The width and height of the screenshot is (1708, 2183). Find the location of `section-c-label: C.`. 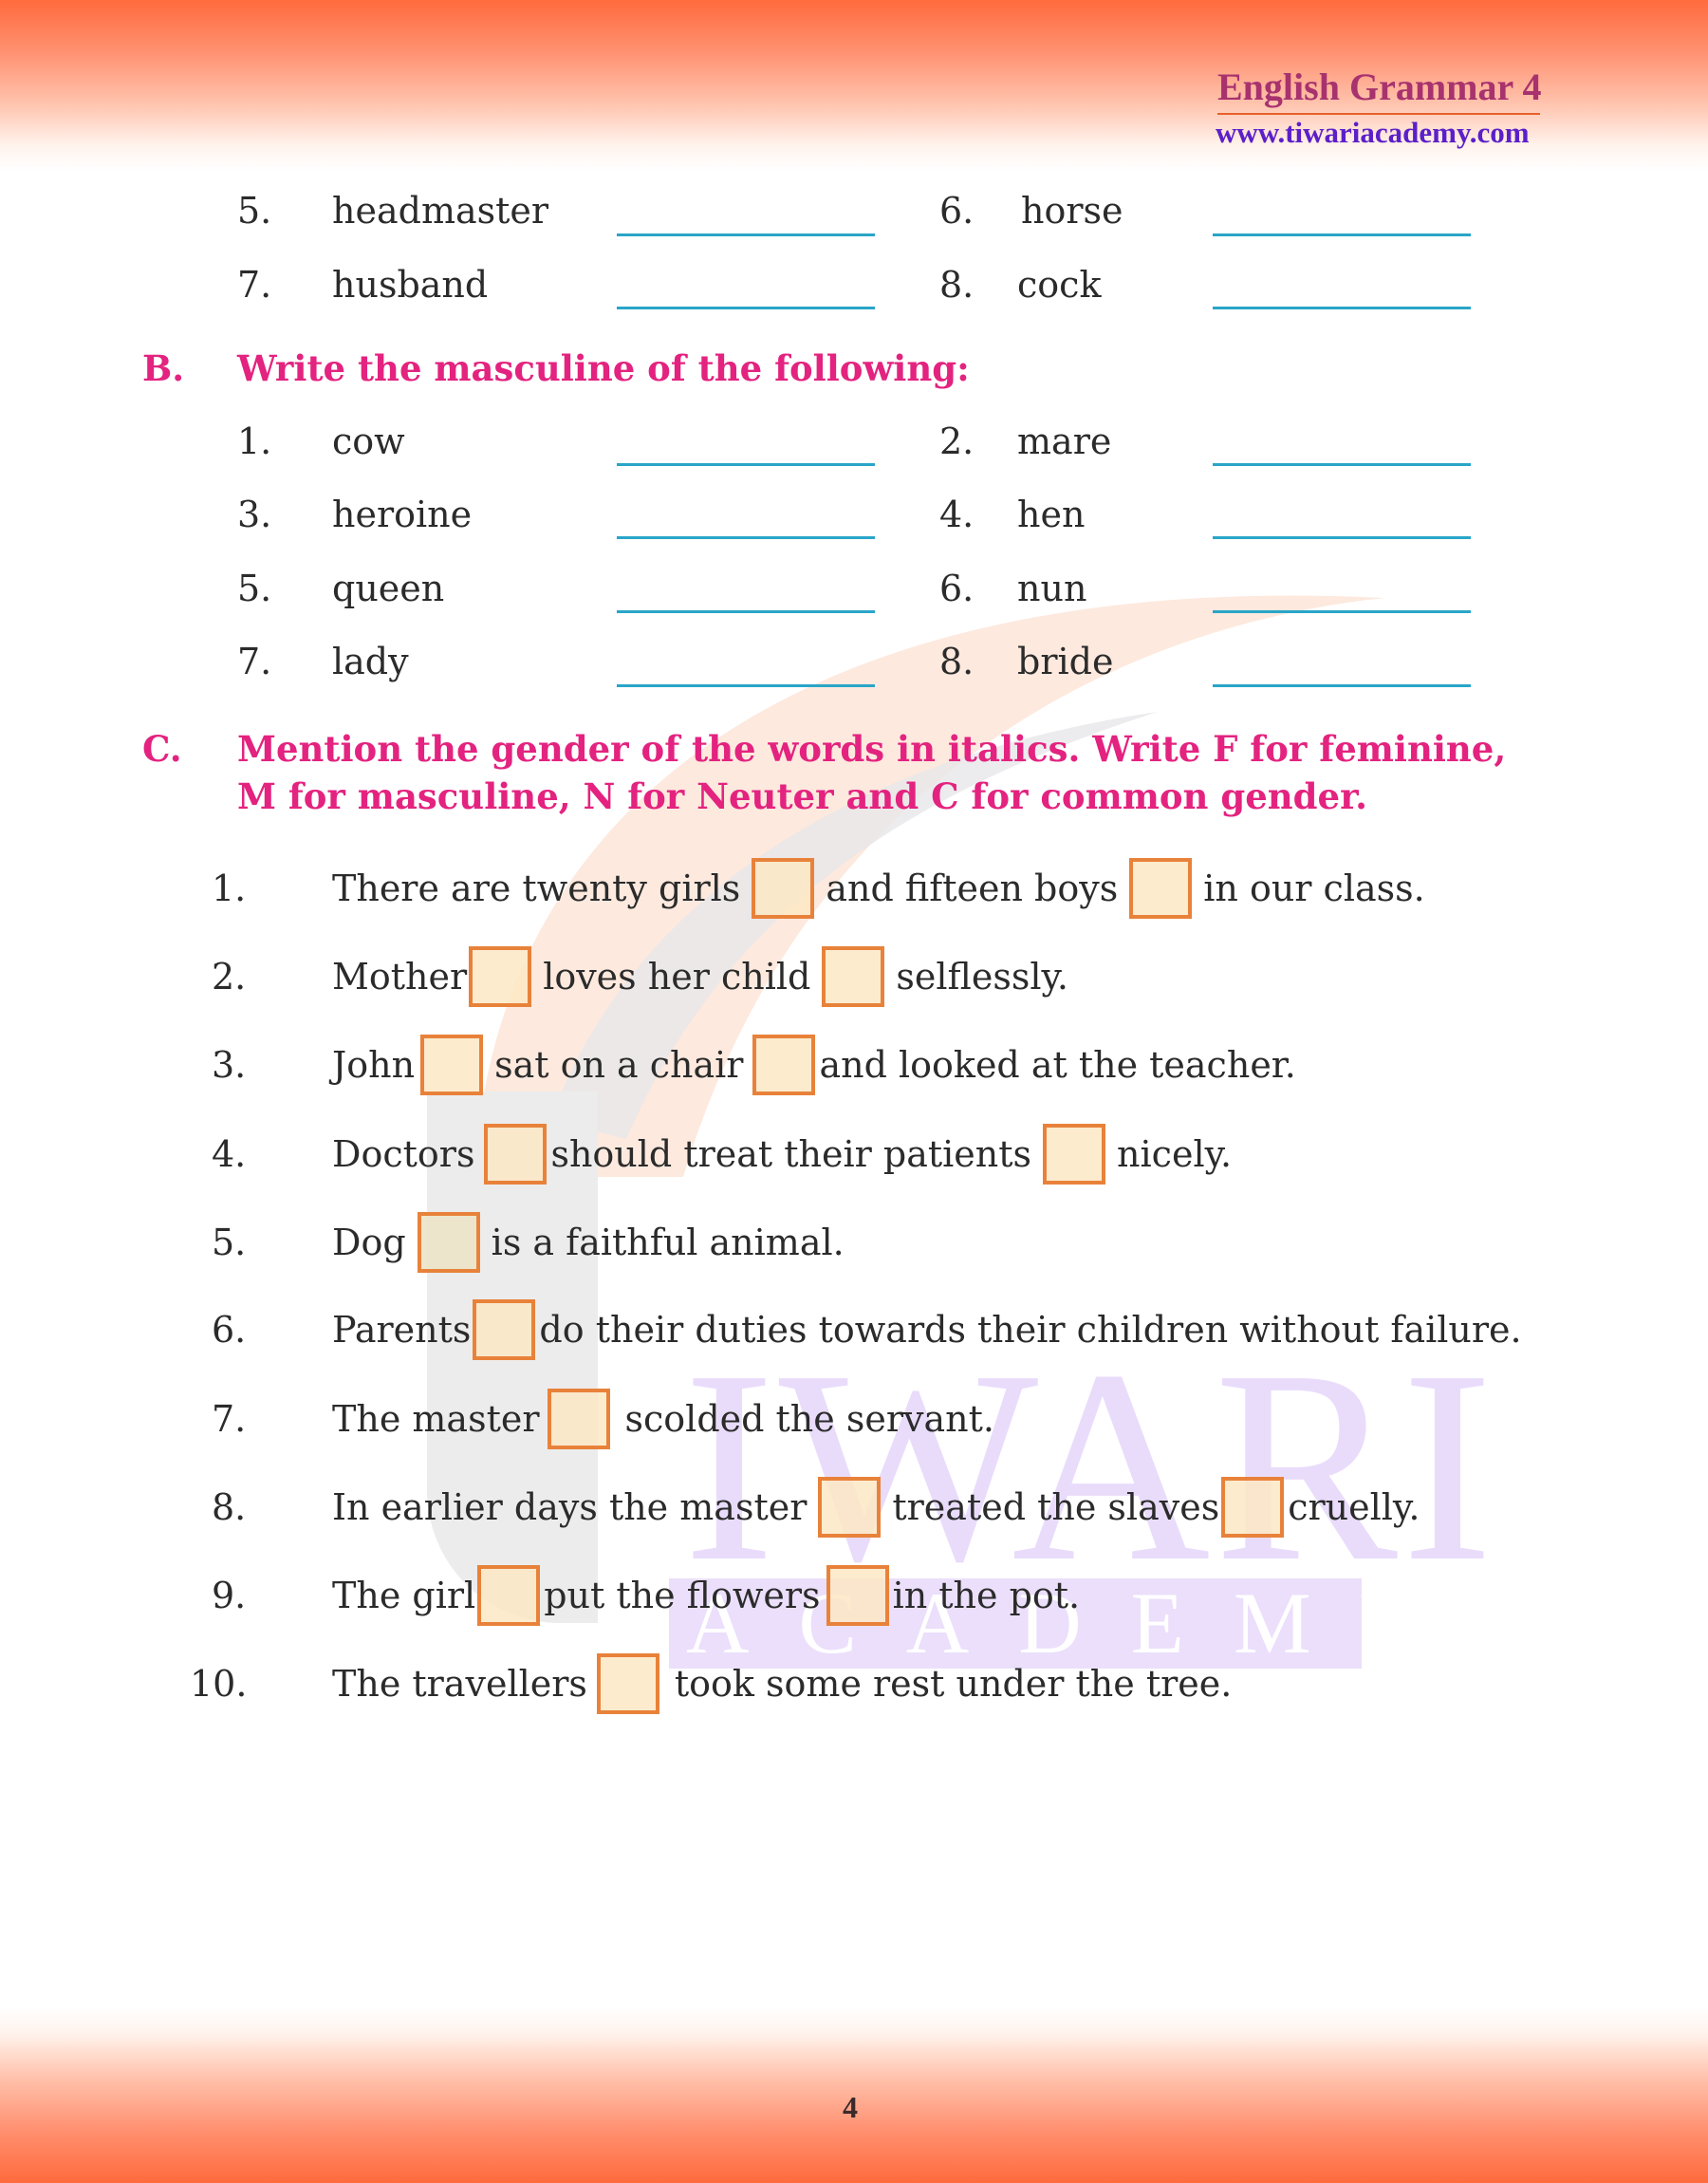

section-c-label: C. is located at coordinates (162, 749).